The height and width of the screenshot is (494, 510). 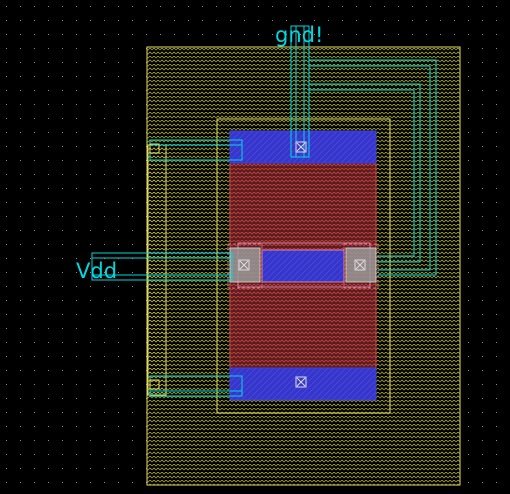 I want to click on vdd-metal-strap, so click(x=157, y=270).